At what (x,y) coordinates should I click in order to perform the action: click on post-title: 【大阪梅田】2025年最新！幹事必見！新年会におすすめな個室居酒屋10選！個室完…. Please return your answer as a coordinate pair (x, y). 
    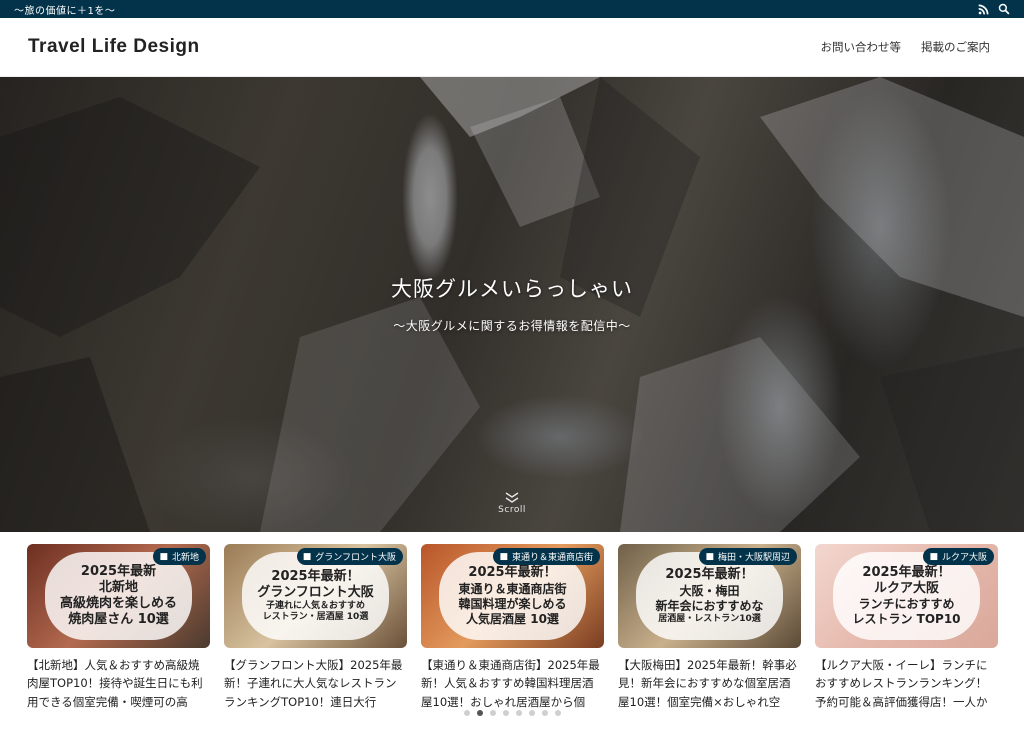
    Looking at the image, I should click on (709, 685).